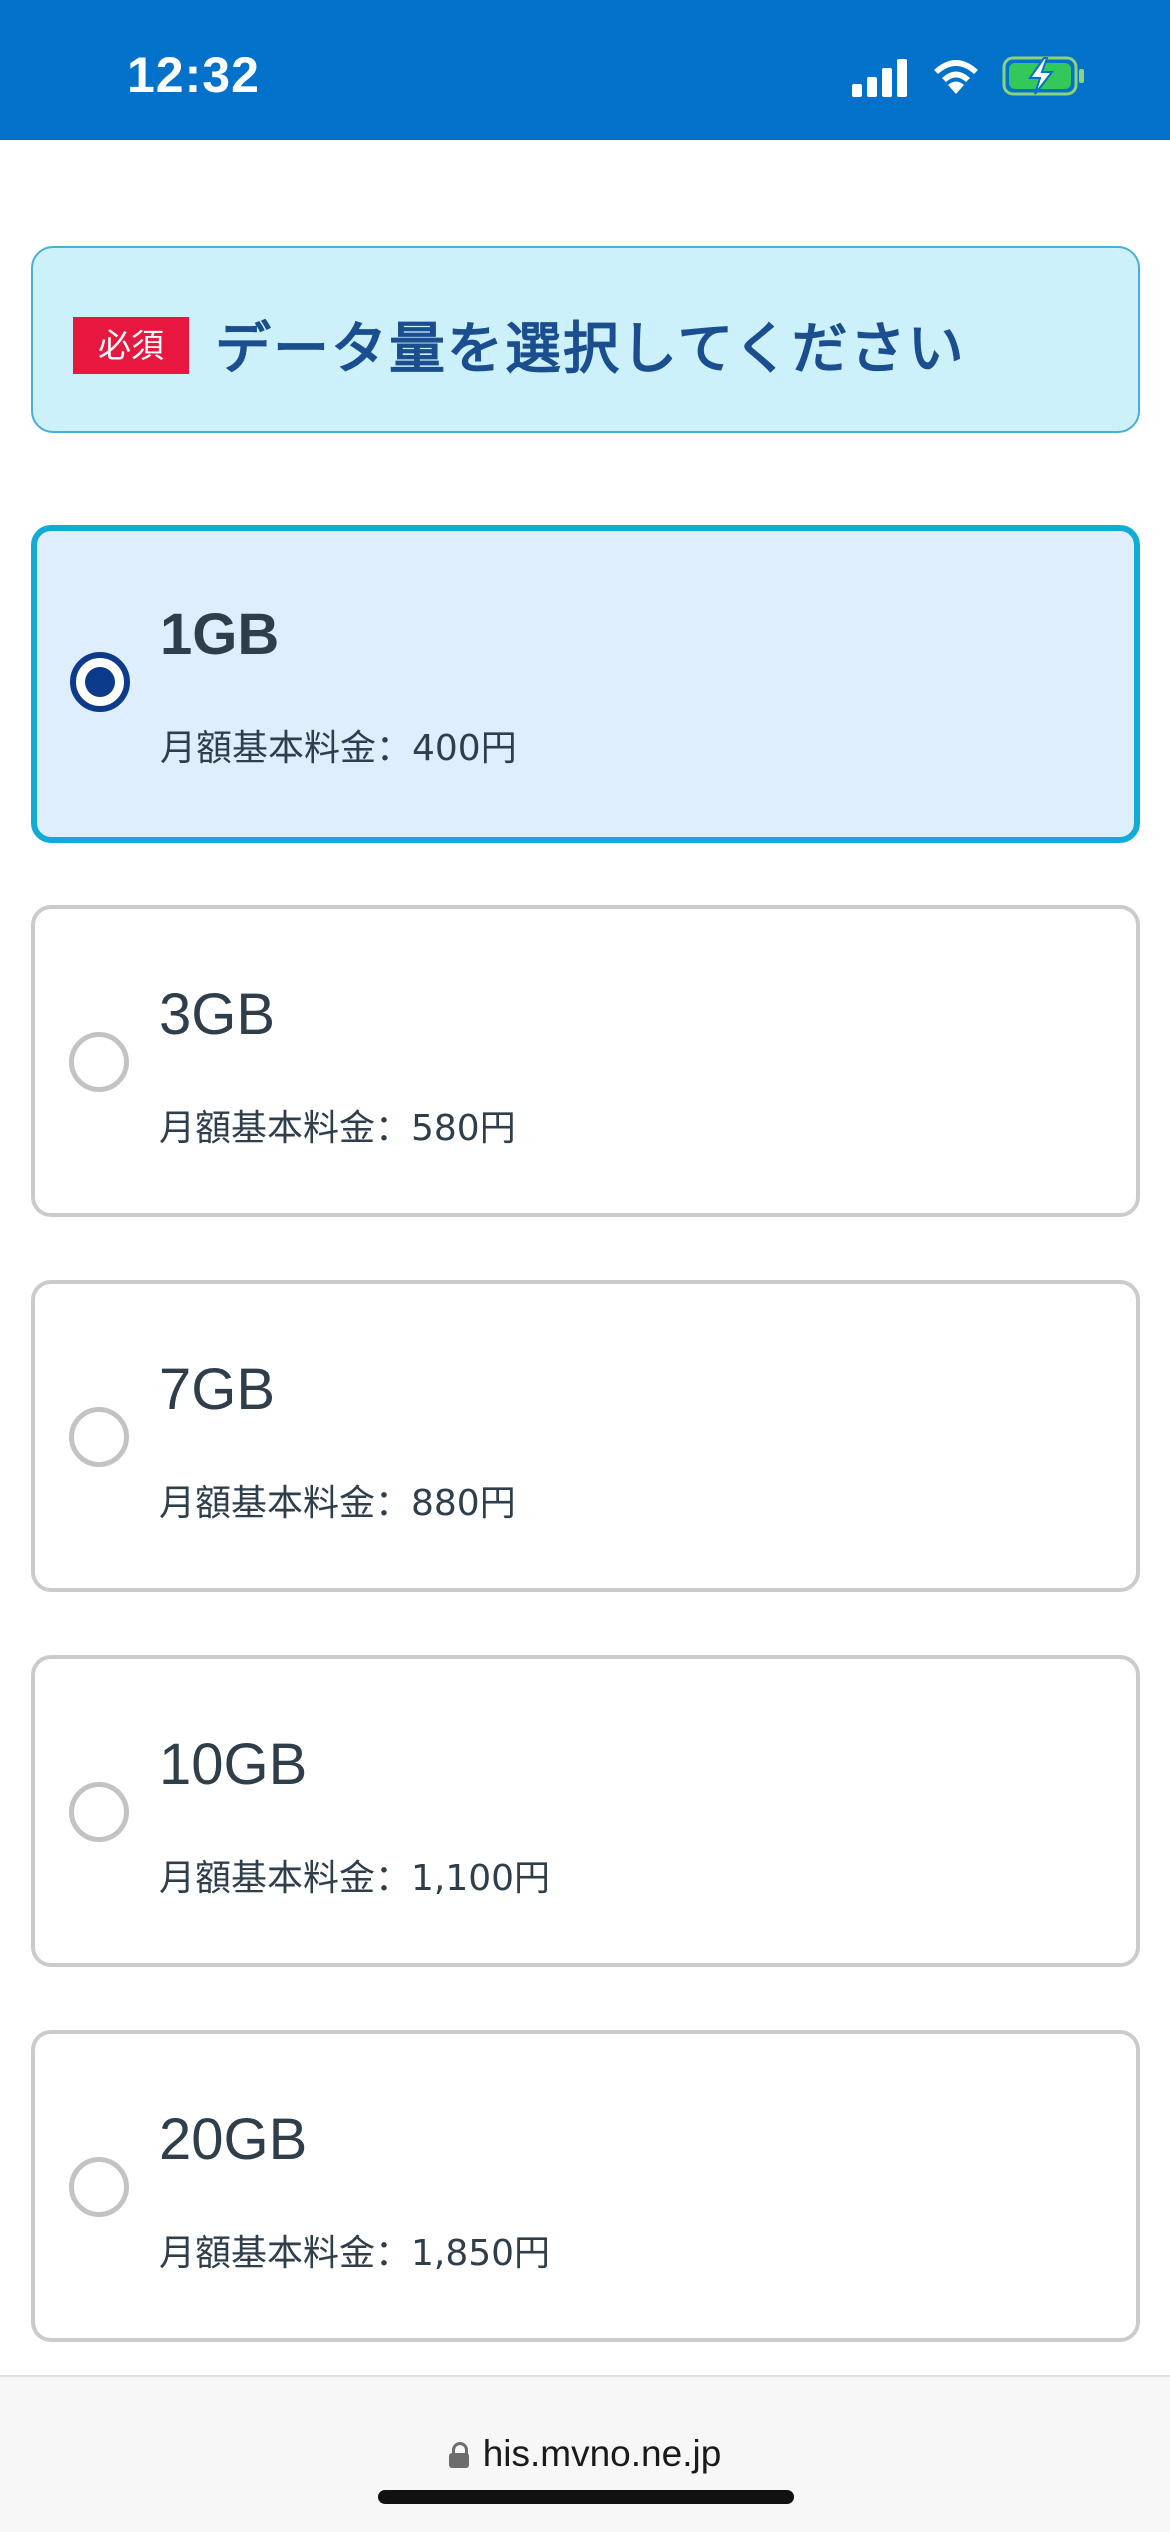 Image resolution: width=1170 pixels, height=2532 pixels. Describe the element at coordinates (233, 2139) in the screenshot. I see `plan-data-amount: 20GB` at that location.